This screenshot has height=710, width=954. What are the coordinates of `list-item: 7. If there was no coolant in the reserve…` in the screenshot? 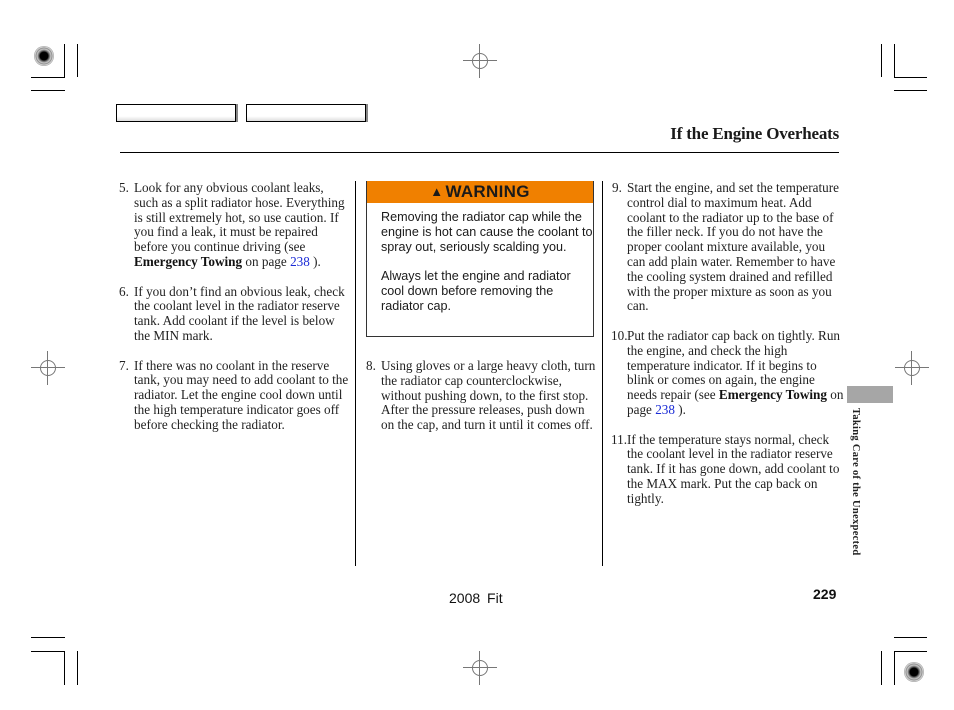 It's located at (235, 395).